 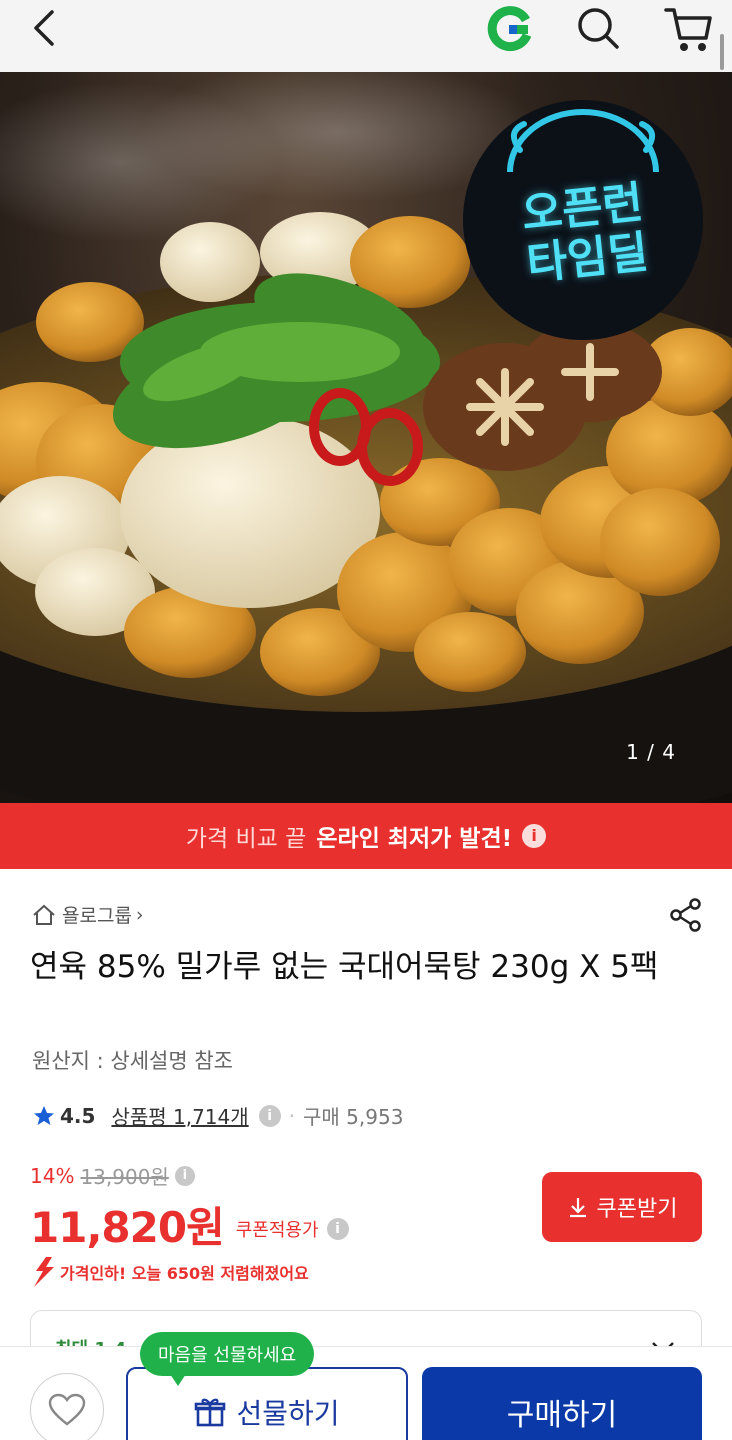 What do you see at coordinates (344, 967) in the screenshot?
I see `product-title: 연육 85% 밀가루 없는 국대어묵탕 230g X 5팩` at bounding box center [344, 967].